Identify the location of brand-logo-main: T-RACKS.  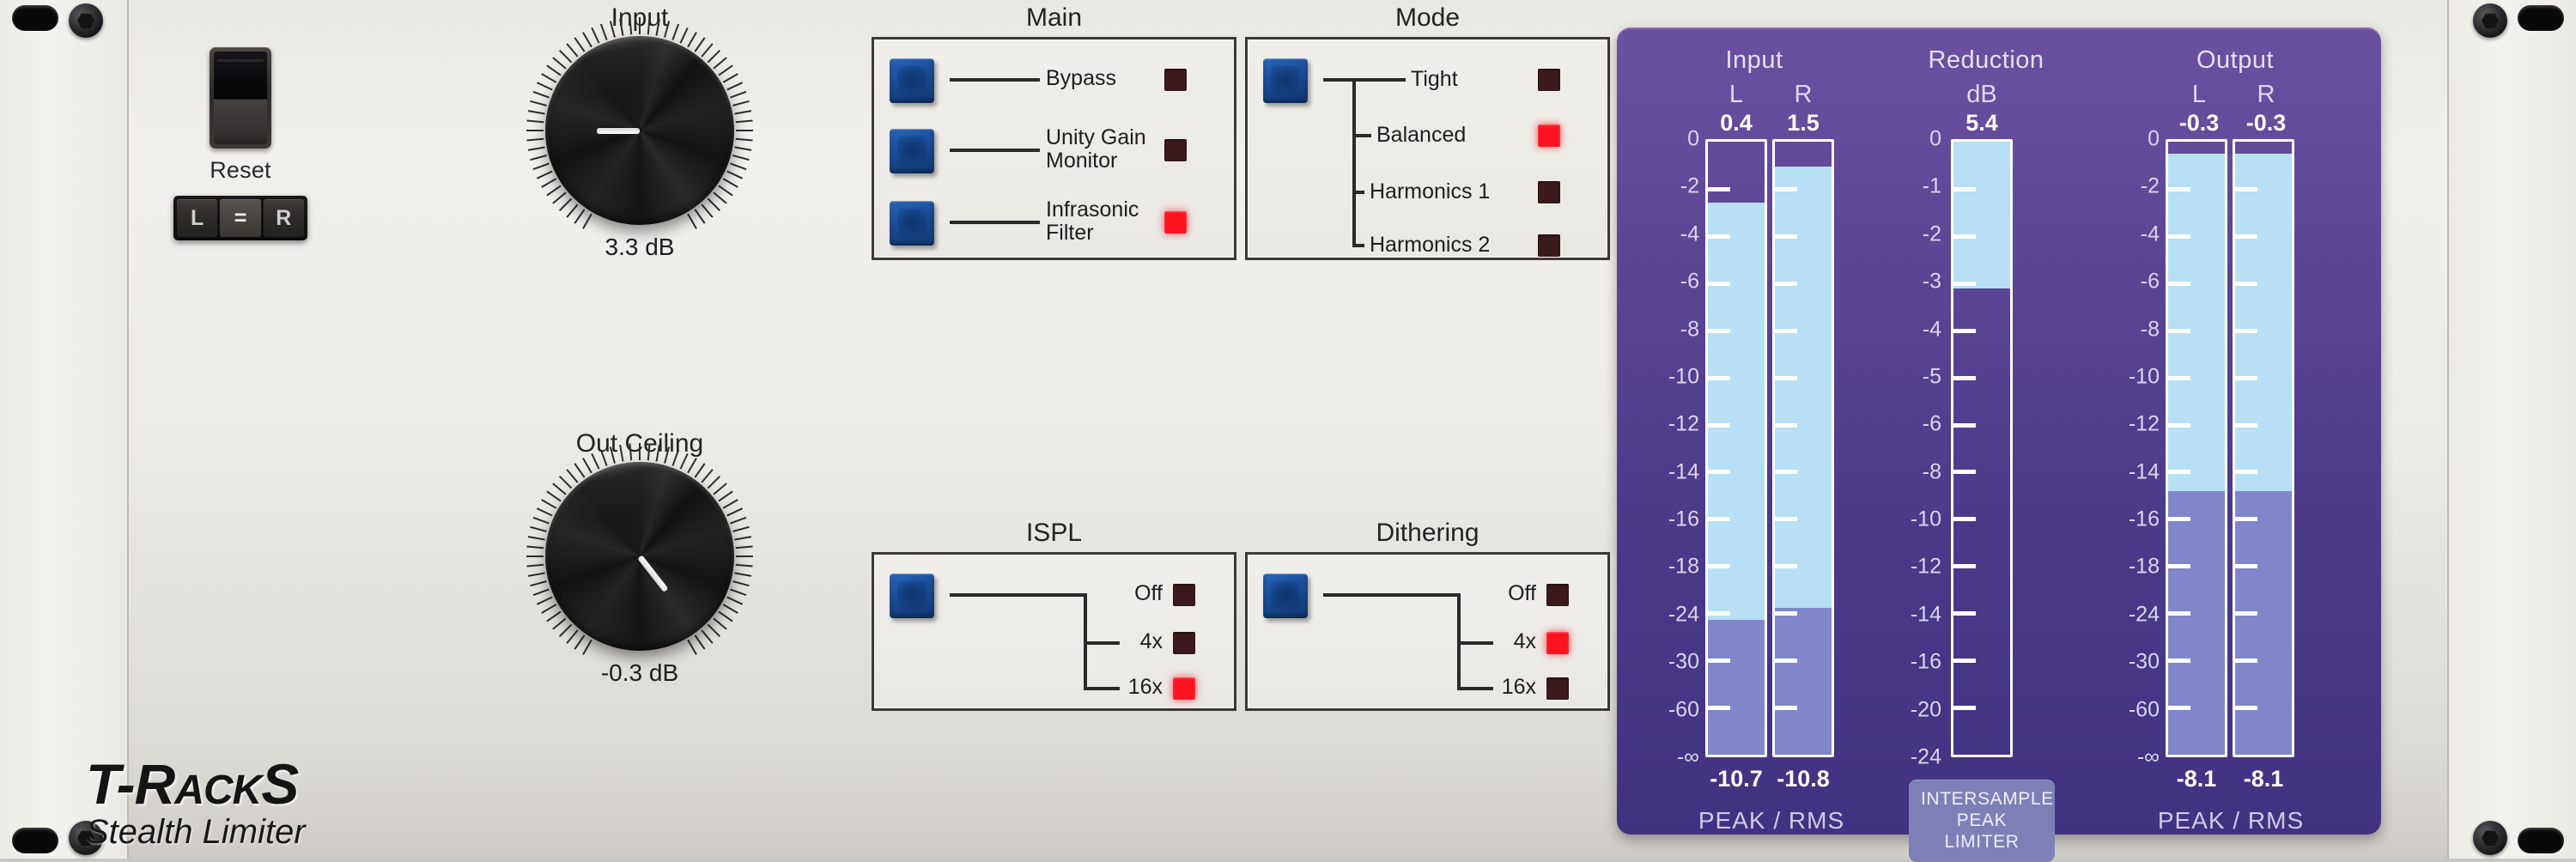
(196, 784).